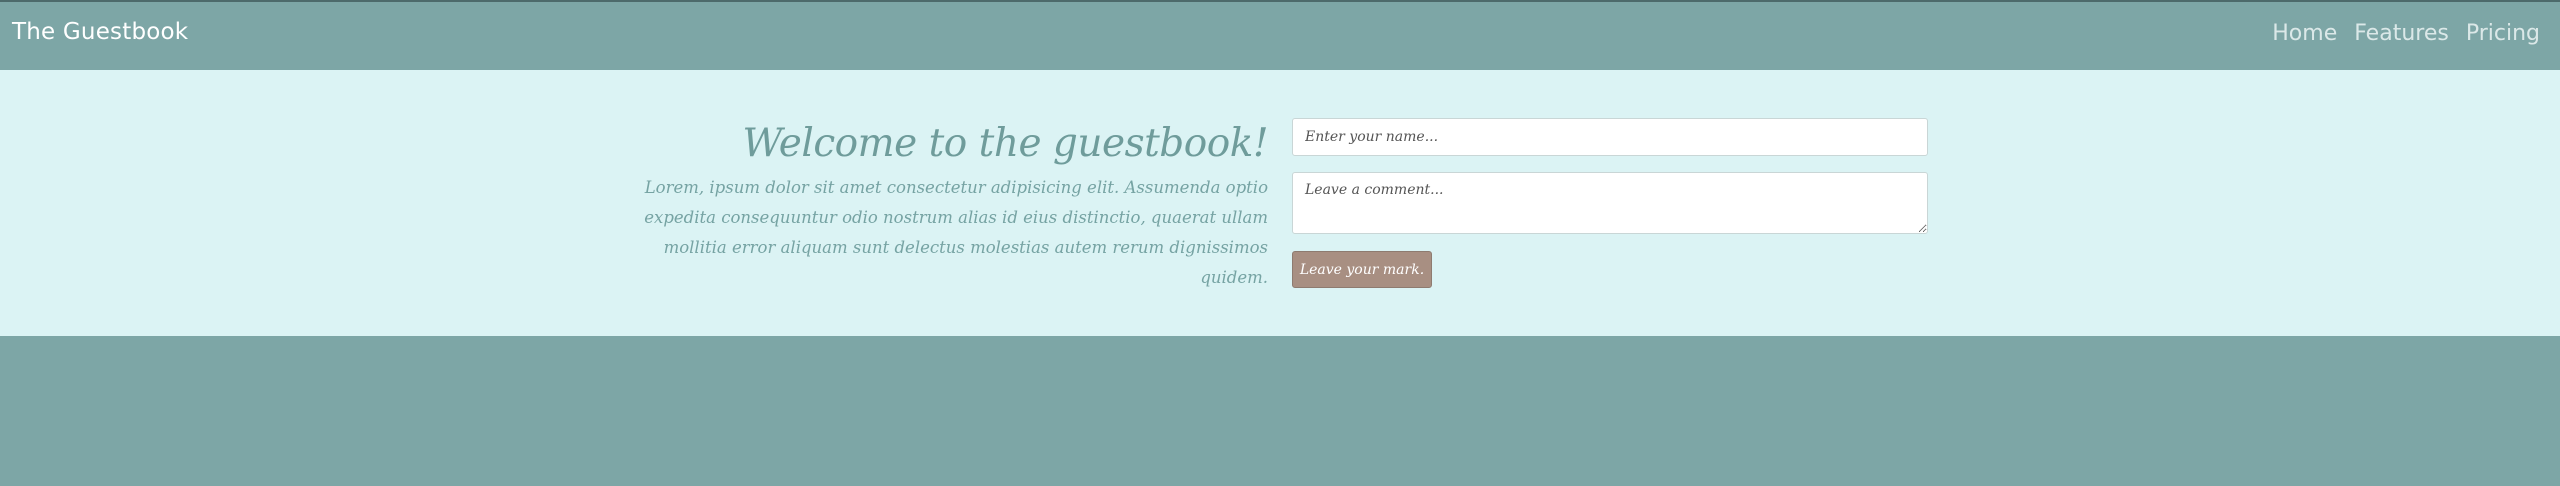  Describe the element at coordinates (1362, 269) in the screenshot. I see `submit-button: Leave your mark.` at that location.